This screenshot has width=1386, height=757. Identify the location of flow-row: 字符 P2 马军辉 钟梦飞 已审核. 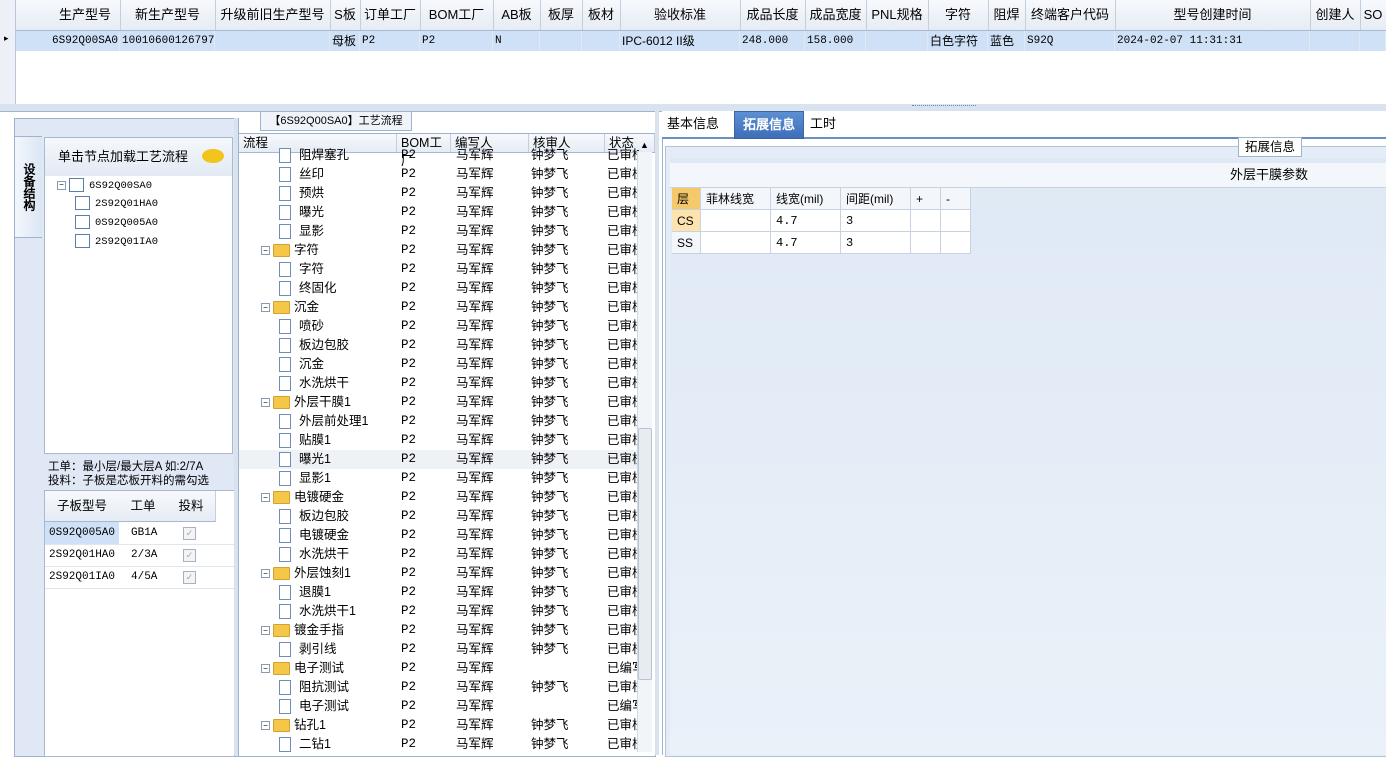
(439, 269).